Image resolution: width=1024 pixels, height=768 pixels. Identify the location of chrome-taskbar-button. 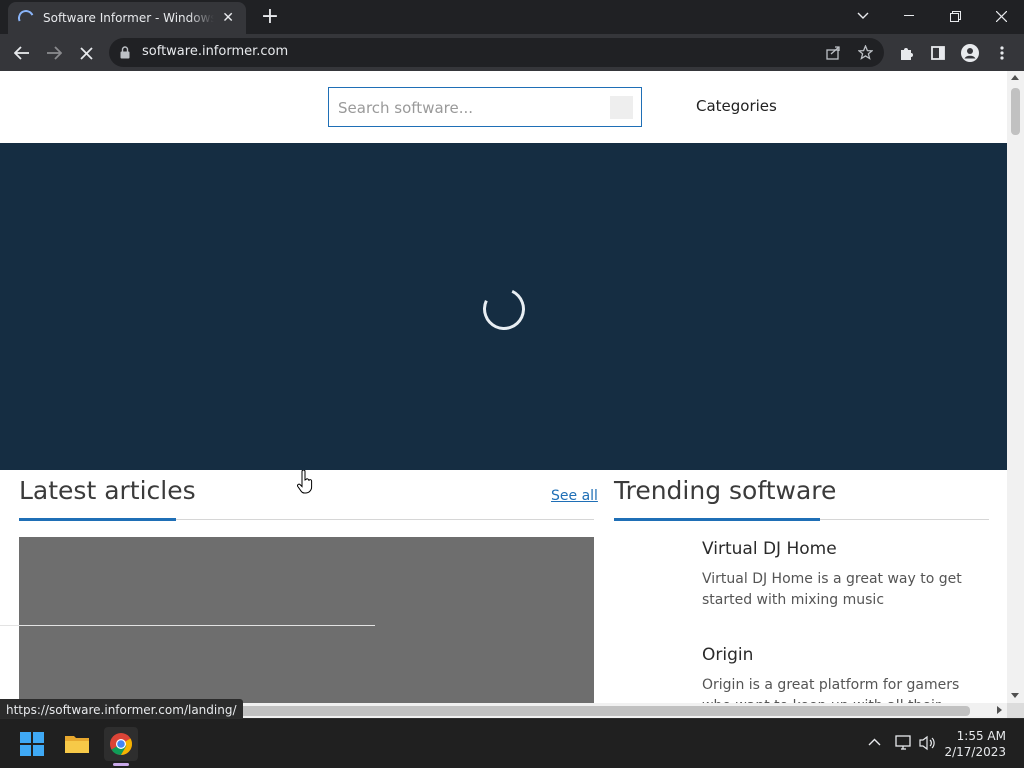
(121, 744).